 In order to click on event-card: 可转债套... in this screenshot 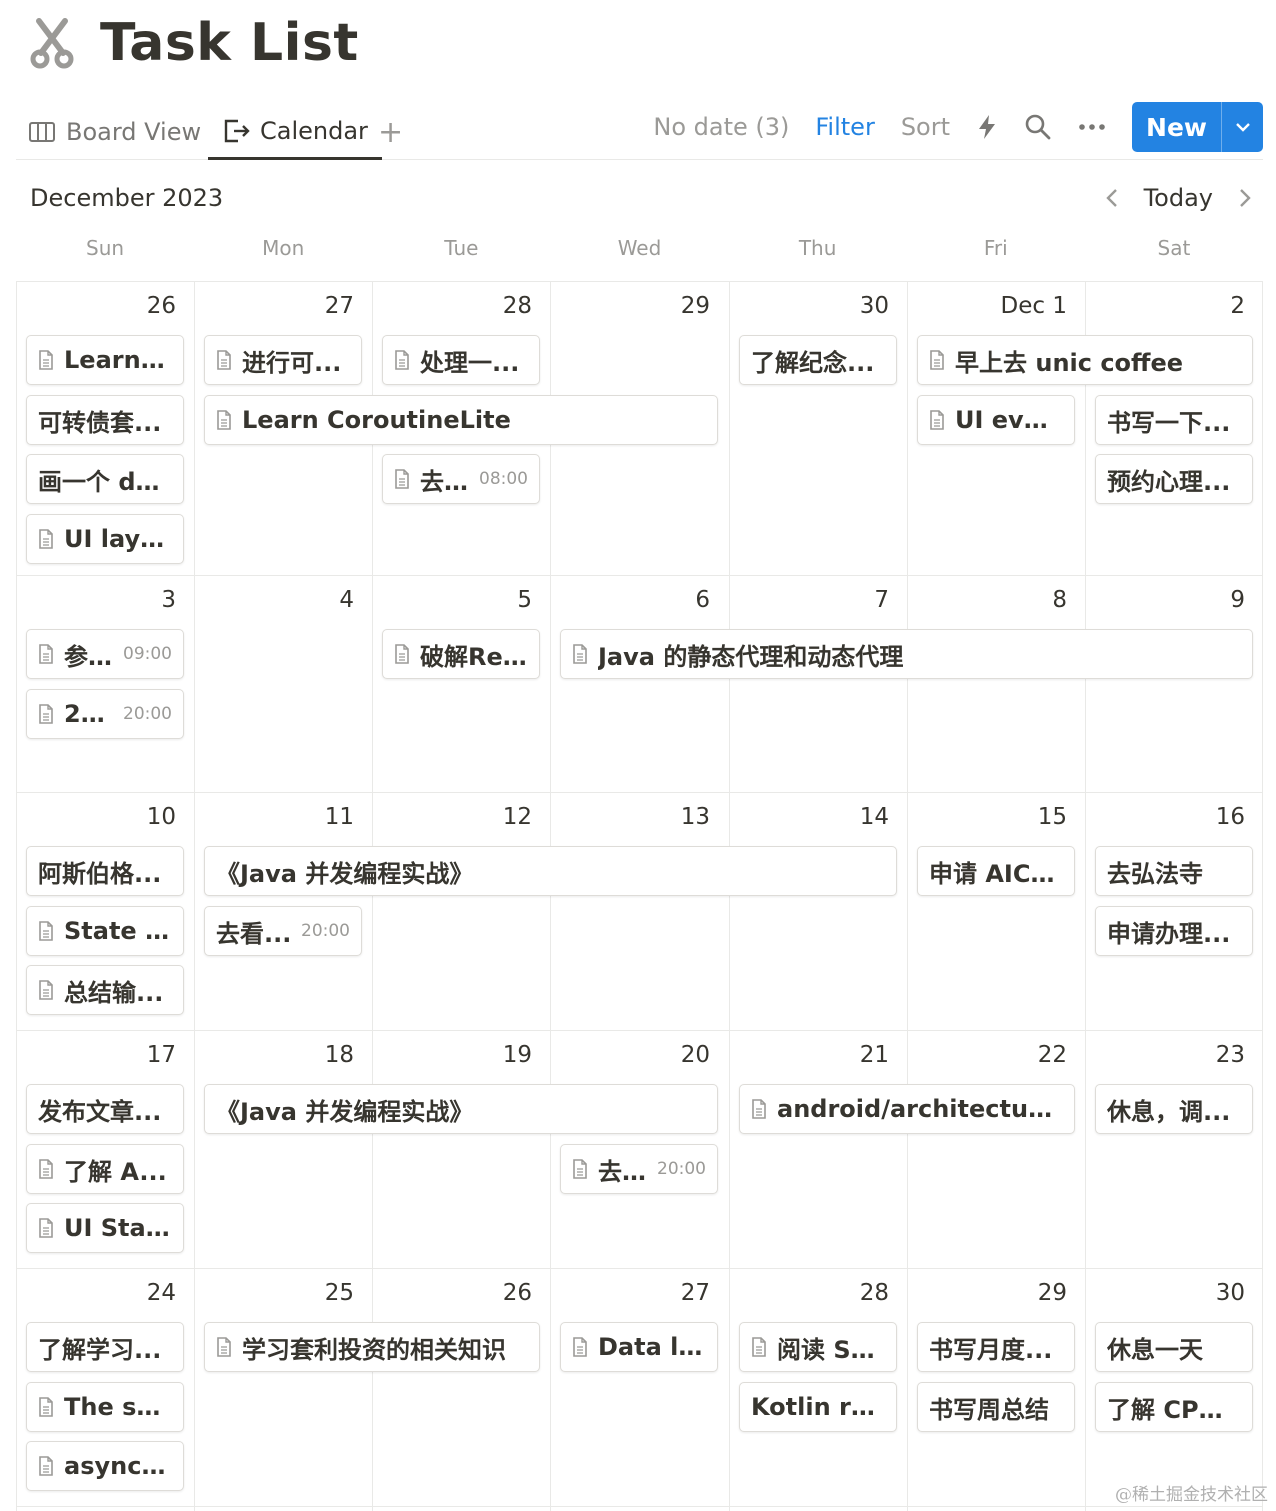, I will do `click(105, 420)`.